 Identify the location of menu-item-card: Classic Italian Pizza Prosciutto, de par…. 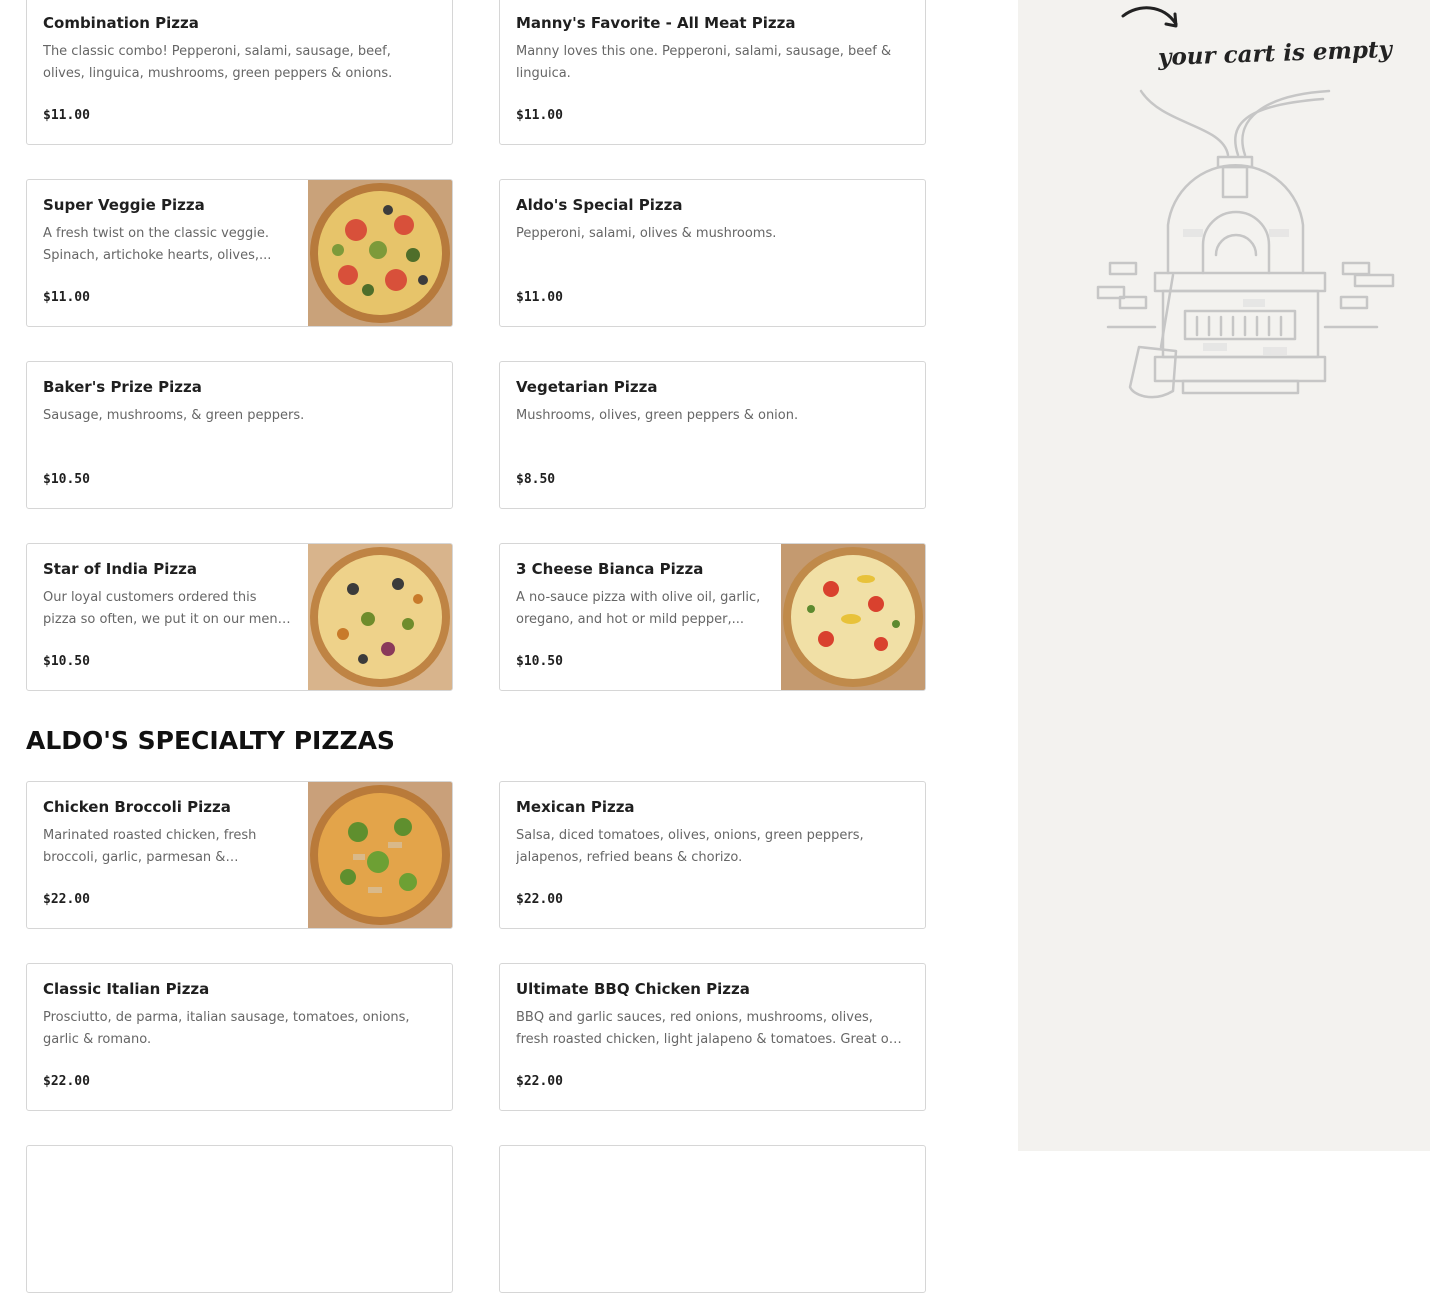
(239, 1037).